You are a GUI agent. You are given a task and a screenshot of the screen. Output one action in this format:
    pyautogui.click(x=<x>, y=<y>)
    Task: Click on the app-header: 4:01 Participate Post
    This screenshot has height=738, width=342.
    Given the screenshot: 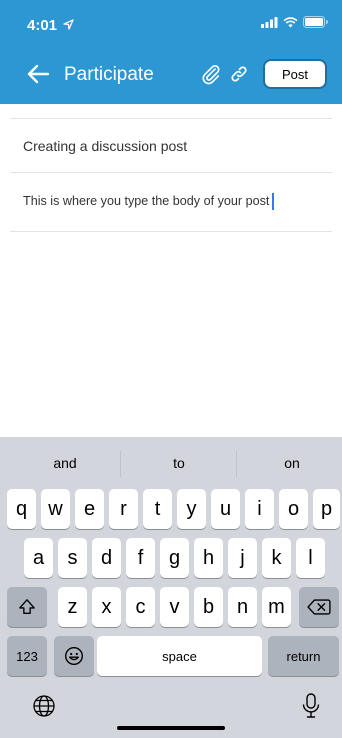 What is the action you would take?
    pyautogui.click(x=171, y=52)
    